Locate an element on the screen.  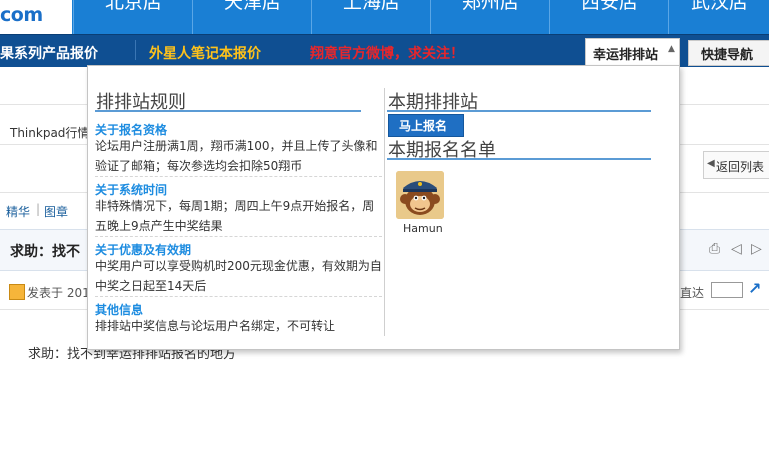
member-avatar is located at coordinates (420, 195).